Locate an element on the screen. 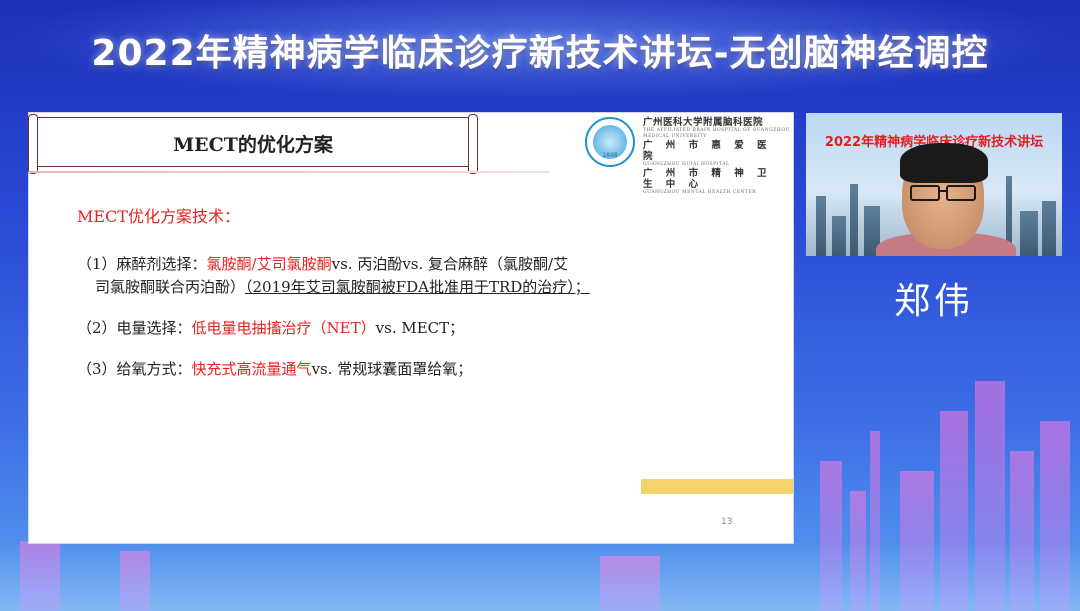 This screenshot has width=1080, height=611. content-heading: MECT优化方案技术： is located at coordinates (158, 216).